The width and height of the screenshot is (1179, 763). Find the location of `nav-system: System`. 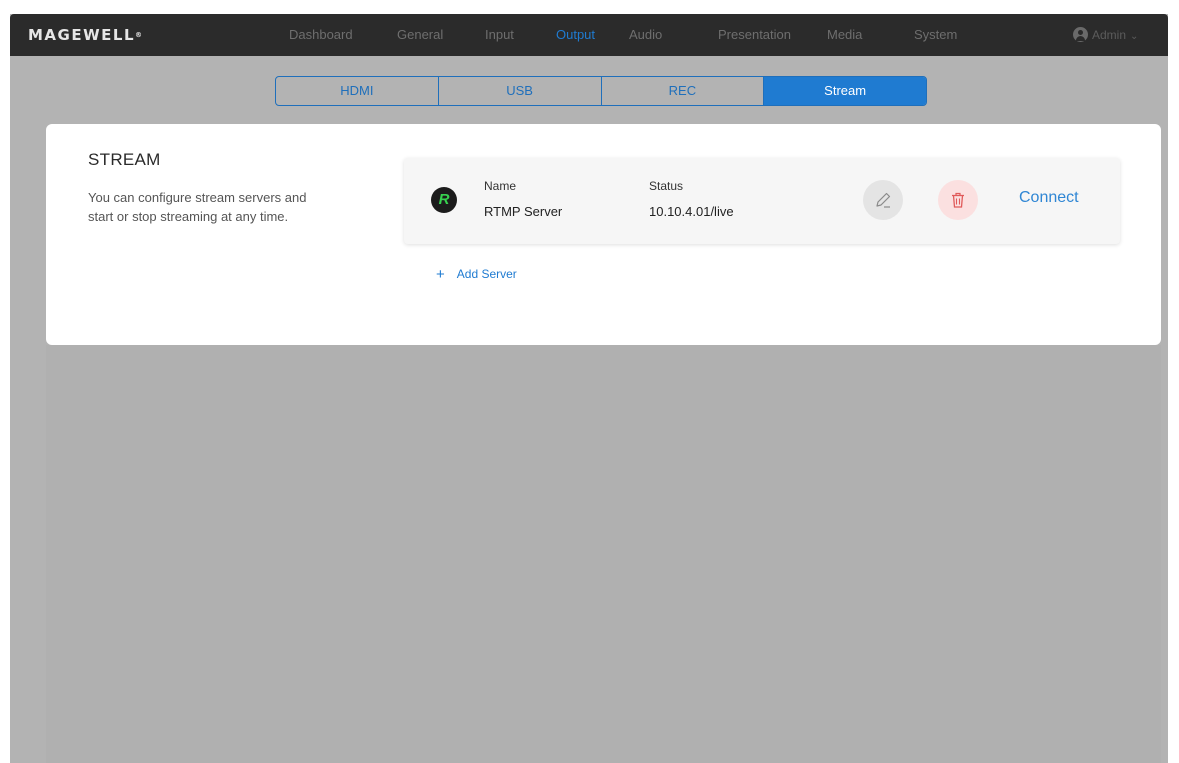

nav-system: System is located at coordinates (935, 35).